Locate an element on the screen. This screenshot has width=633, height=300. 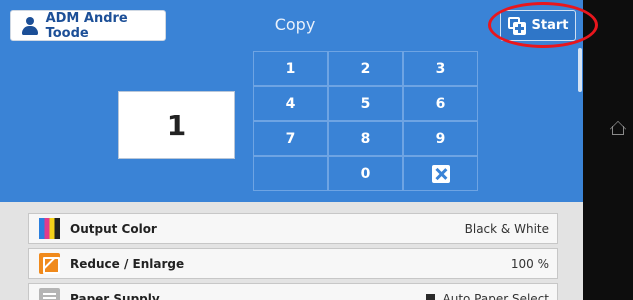
clear-icon is located at coordinates (440, 173).